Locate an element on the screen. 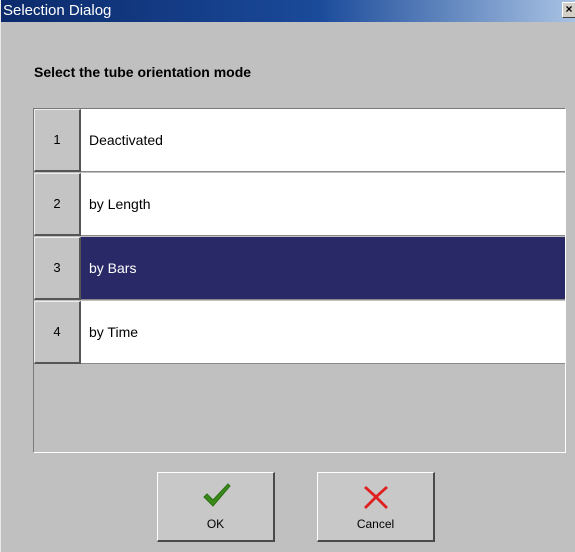 The width and height of the screenshot is (575, 552). option-number: 4 is located at coordinates (57, 332).